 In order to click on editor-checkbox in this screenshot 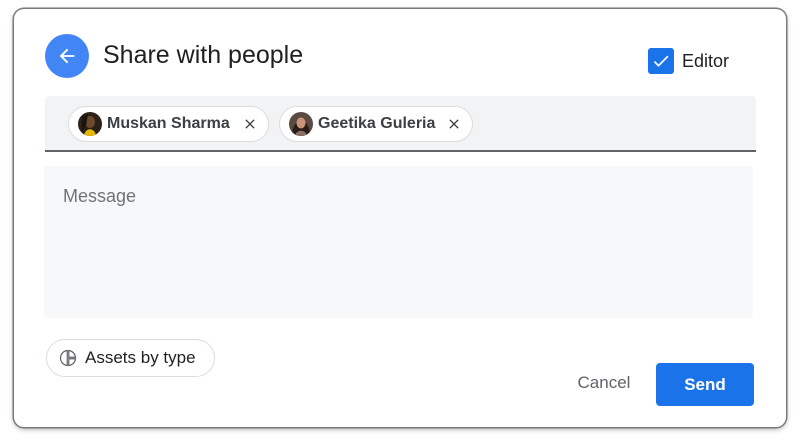, I will do `click(661, 61)`.